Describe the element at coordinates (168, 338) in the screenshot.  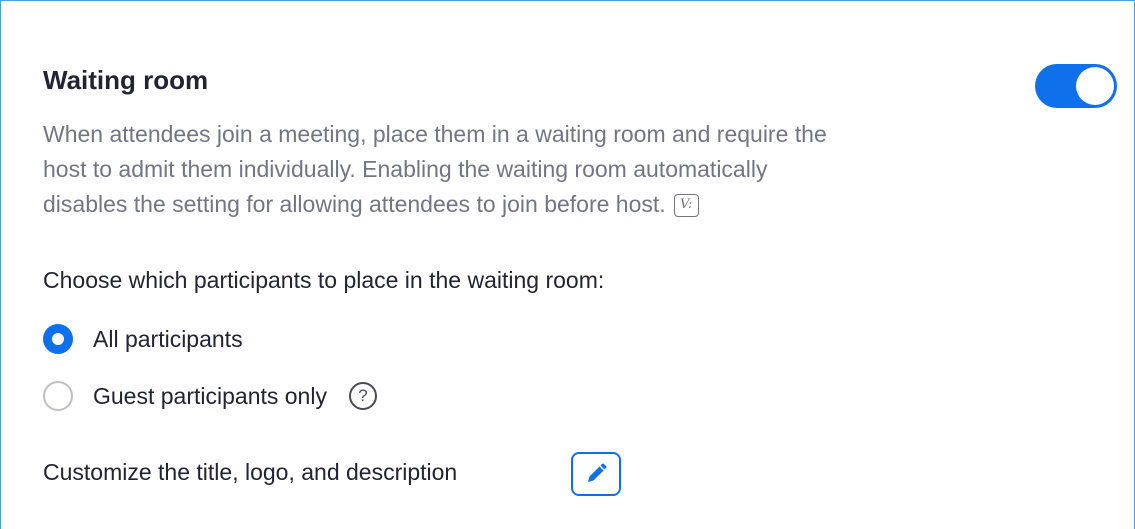
I see `radio-label-all-participants: All participants` at that location.